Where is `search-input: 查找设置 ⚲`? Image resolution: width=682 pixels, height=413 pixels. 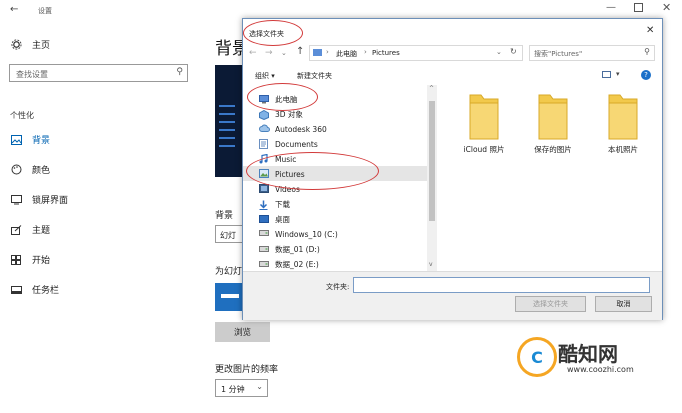
search-input: 查找设置 ⚲ is located at coordinates (98, 73).